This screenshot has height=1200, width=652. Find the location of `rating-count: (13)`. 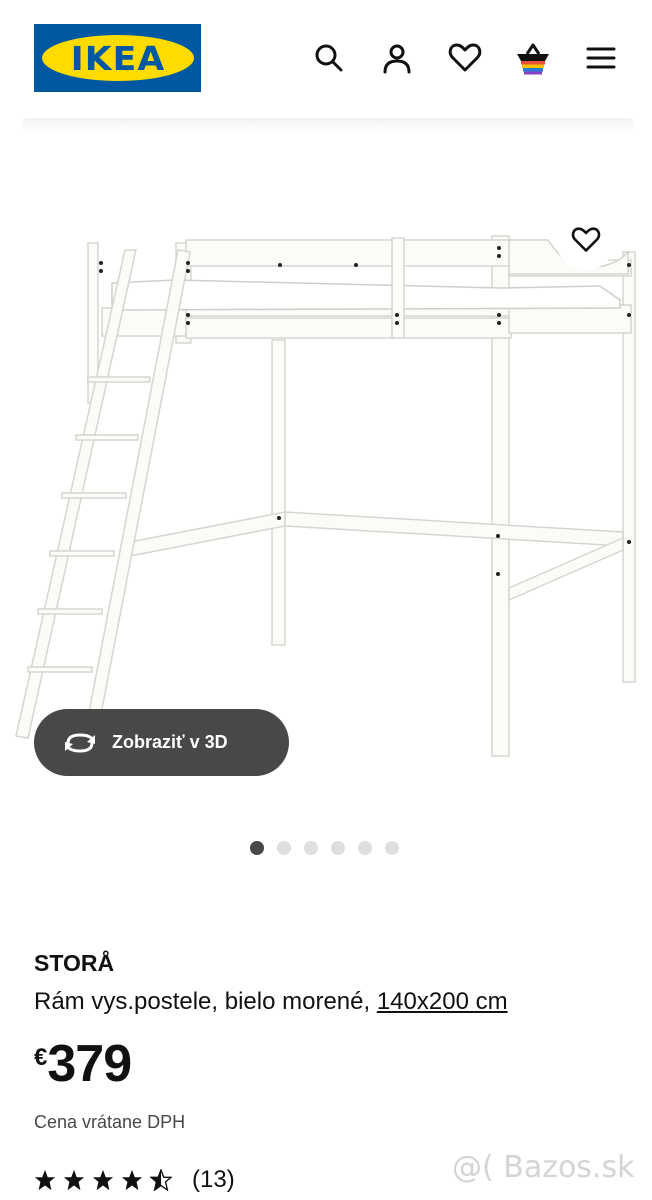

rating-count: (13) is located at coordinates (213, 1180).